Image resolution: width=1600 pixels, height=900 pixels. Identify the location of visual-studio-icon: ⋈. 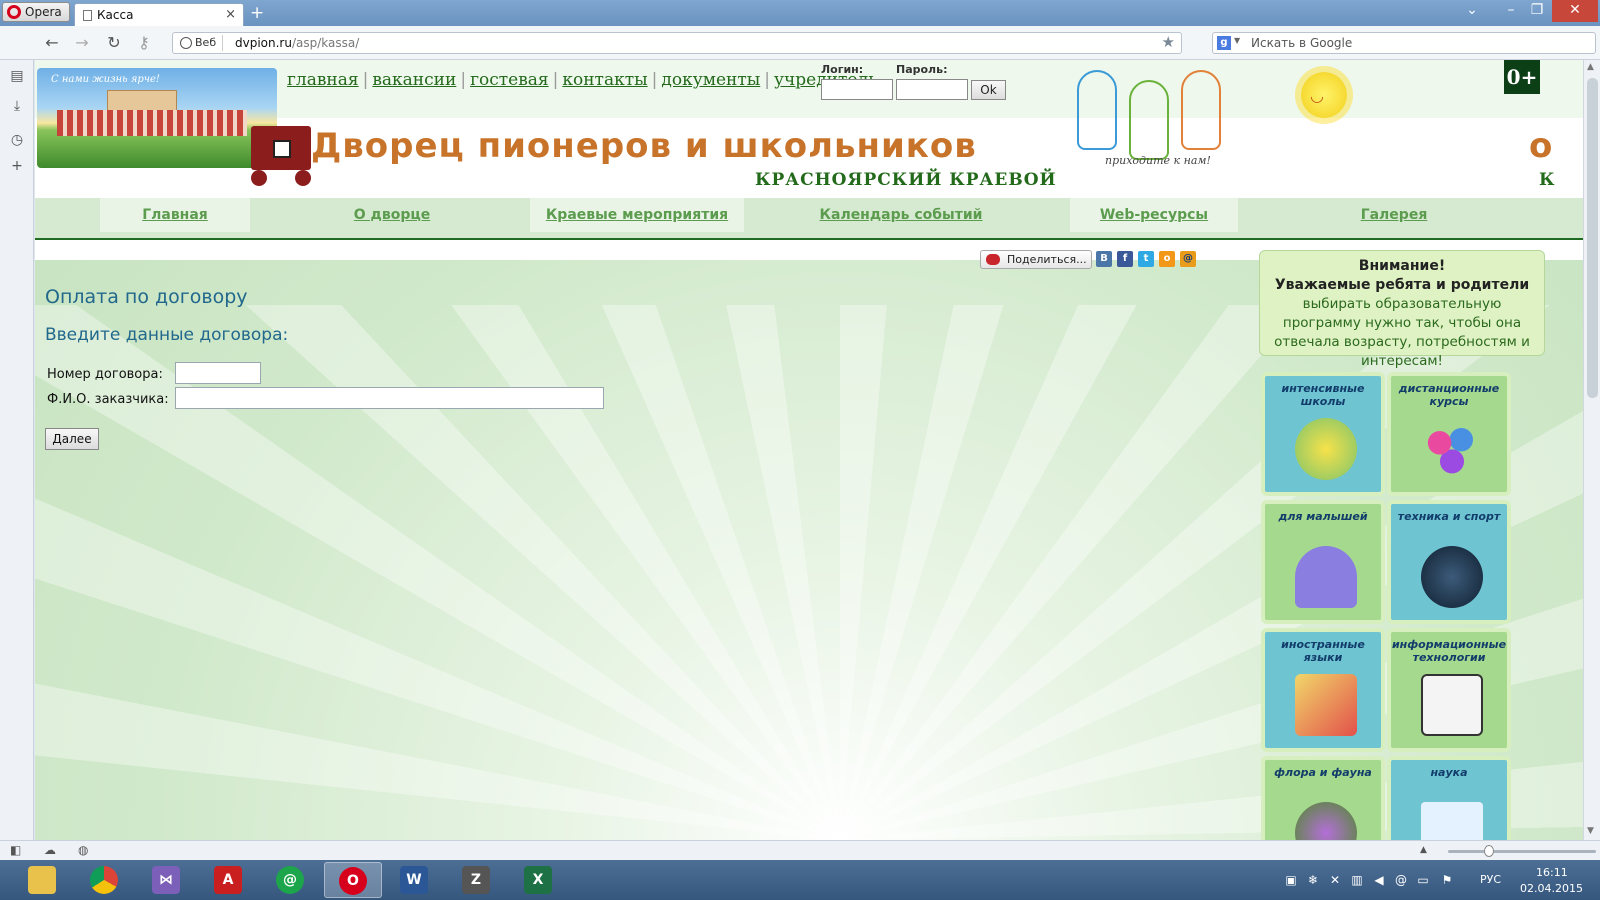
(166, 880).